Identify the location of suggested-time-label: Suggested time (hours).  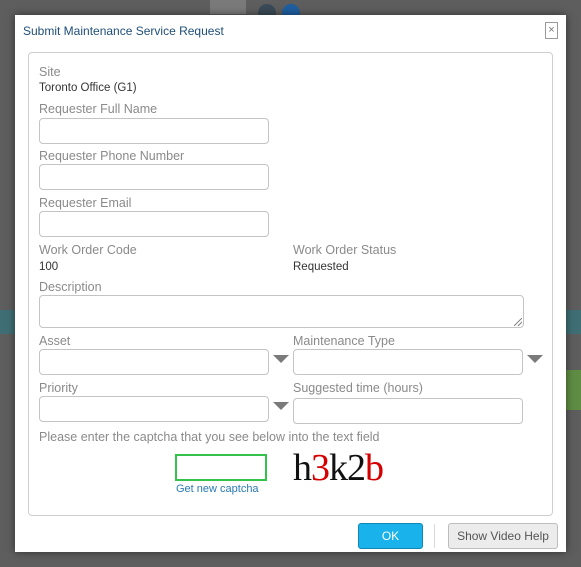
(358, 388).